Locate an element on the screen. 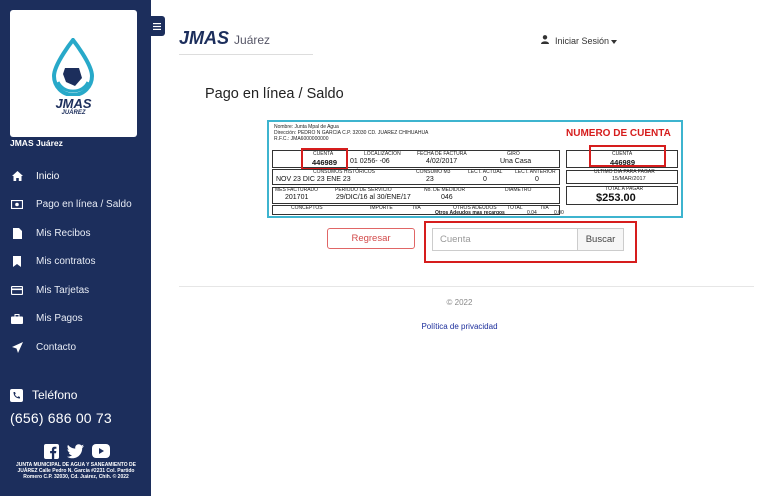 This screenshot has width=768, height=496. receipt-iva-label: IVA is located at coordinates (417, 208).